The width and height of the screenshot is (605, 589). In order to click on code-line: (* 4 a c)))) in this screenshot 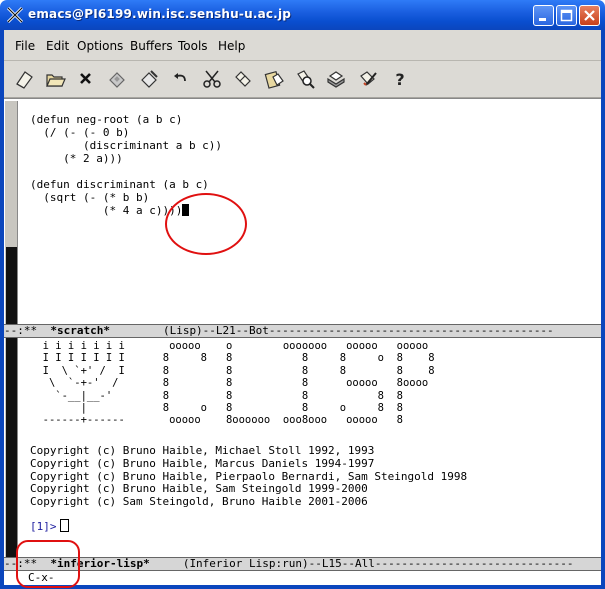, I will do `click(106, 210)`.